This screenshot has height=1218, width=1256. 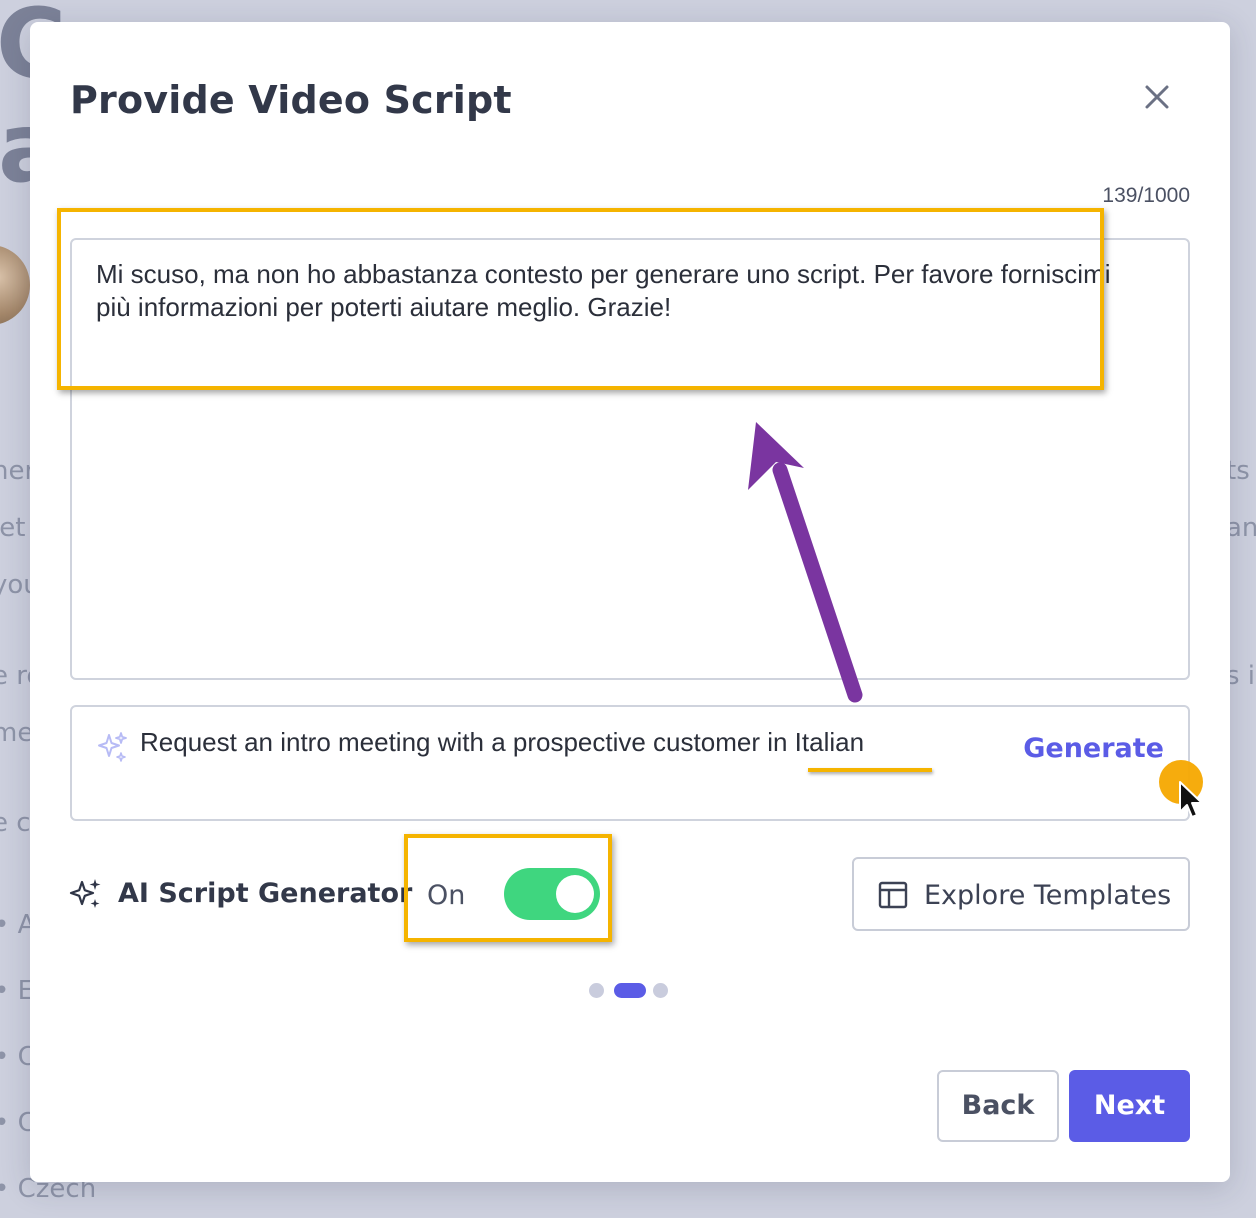 I want to click on background-avatar, so click(x=15, y=285).